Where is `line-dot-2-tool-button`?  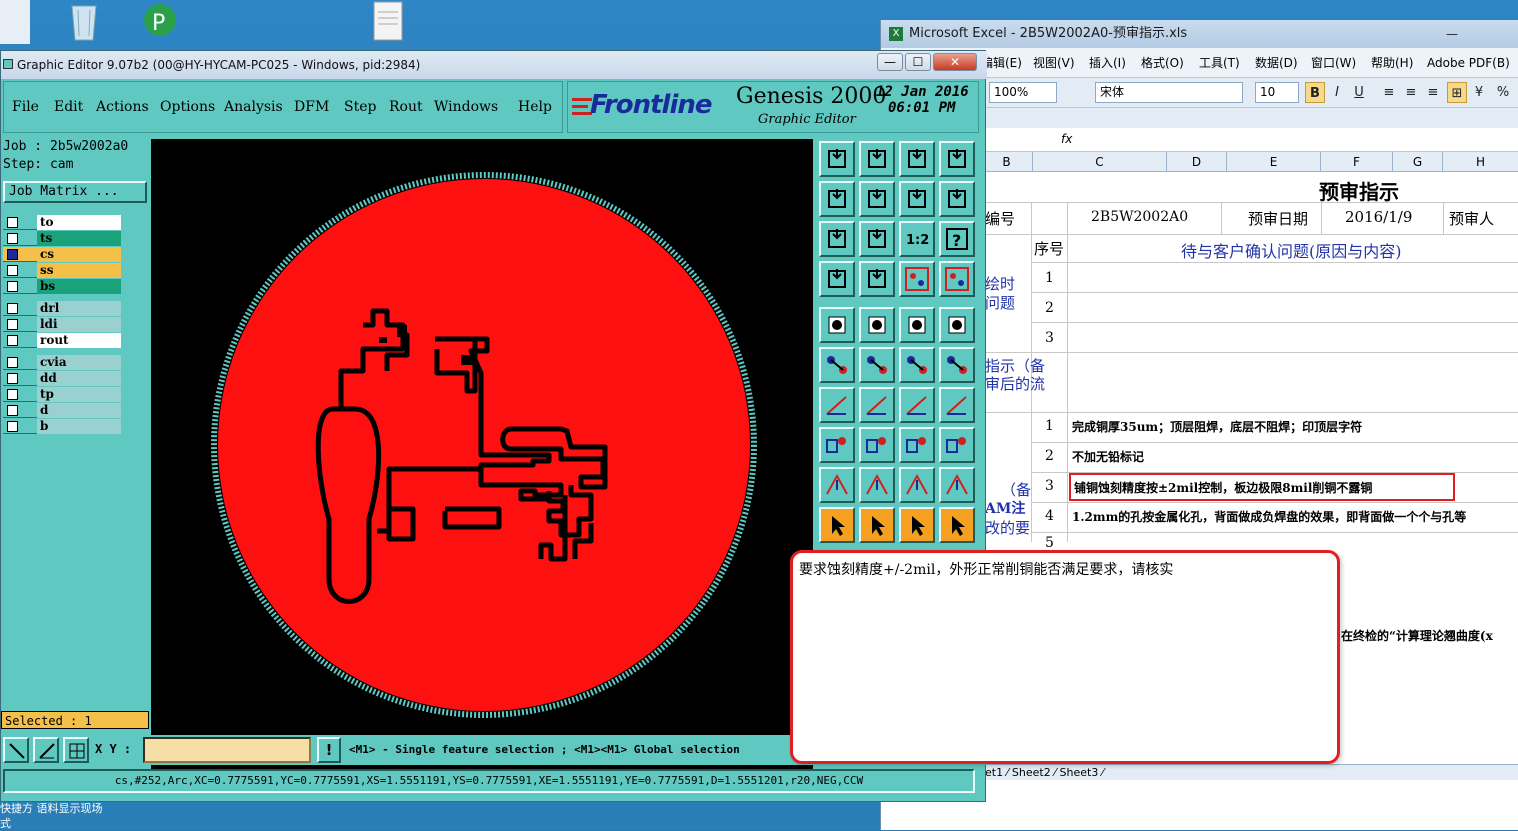 line-dot-2-tool-button is located at coordinates (957, 365).